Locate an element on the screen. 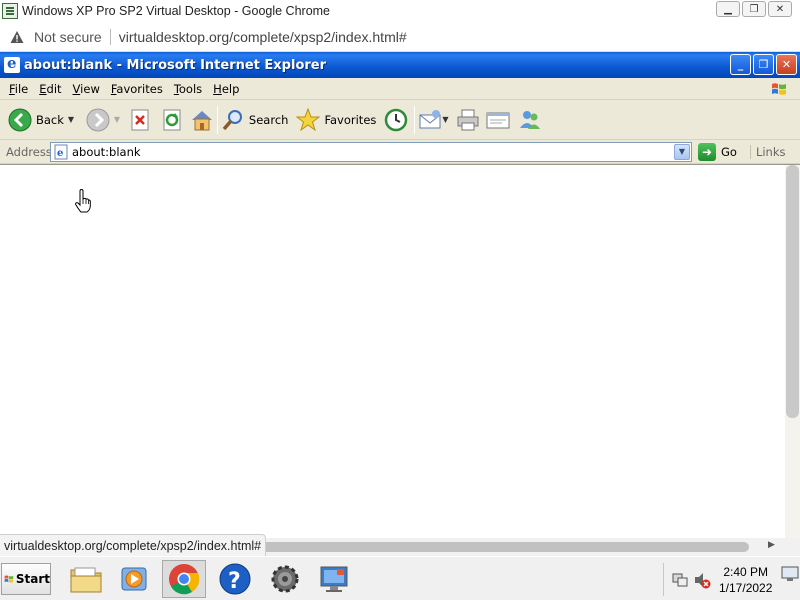 This screenshot has width=800, height=600. forward-button: ▼ is located at coordinates (104, 120).